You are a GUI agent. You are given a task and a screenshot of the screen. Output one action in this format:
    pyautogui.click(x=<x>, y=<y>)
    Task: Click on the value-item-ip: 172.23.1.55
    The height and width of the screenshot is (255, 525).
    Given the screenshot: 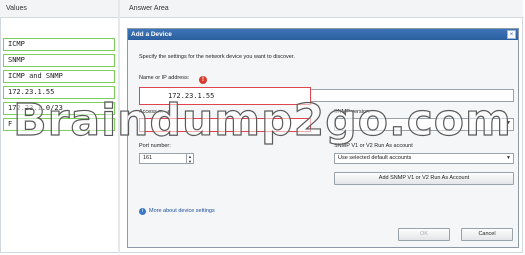 What is the action you would take?
    pyautogui.click(x=59, y=92)
    